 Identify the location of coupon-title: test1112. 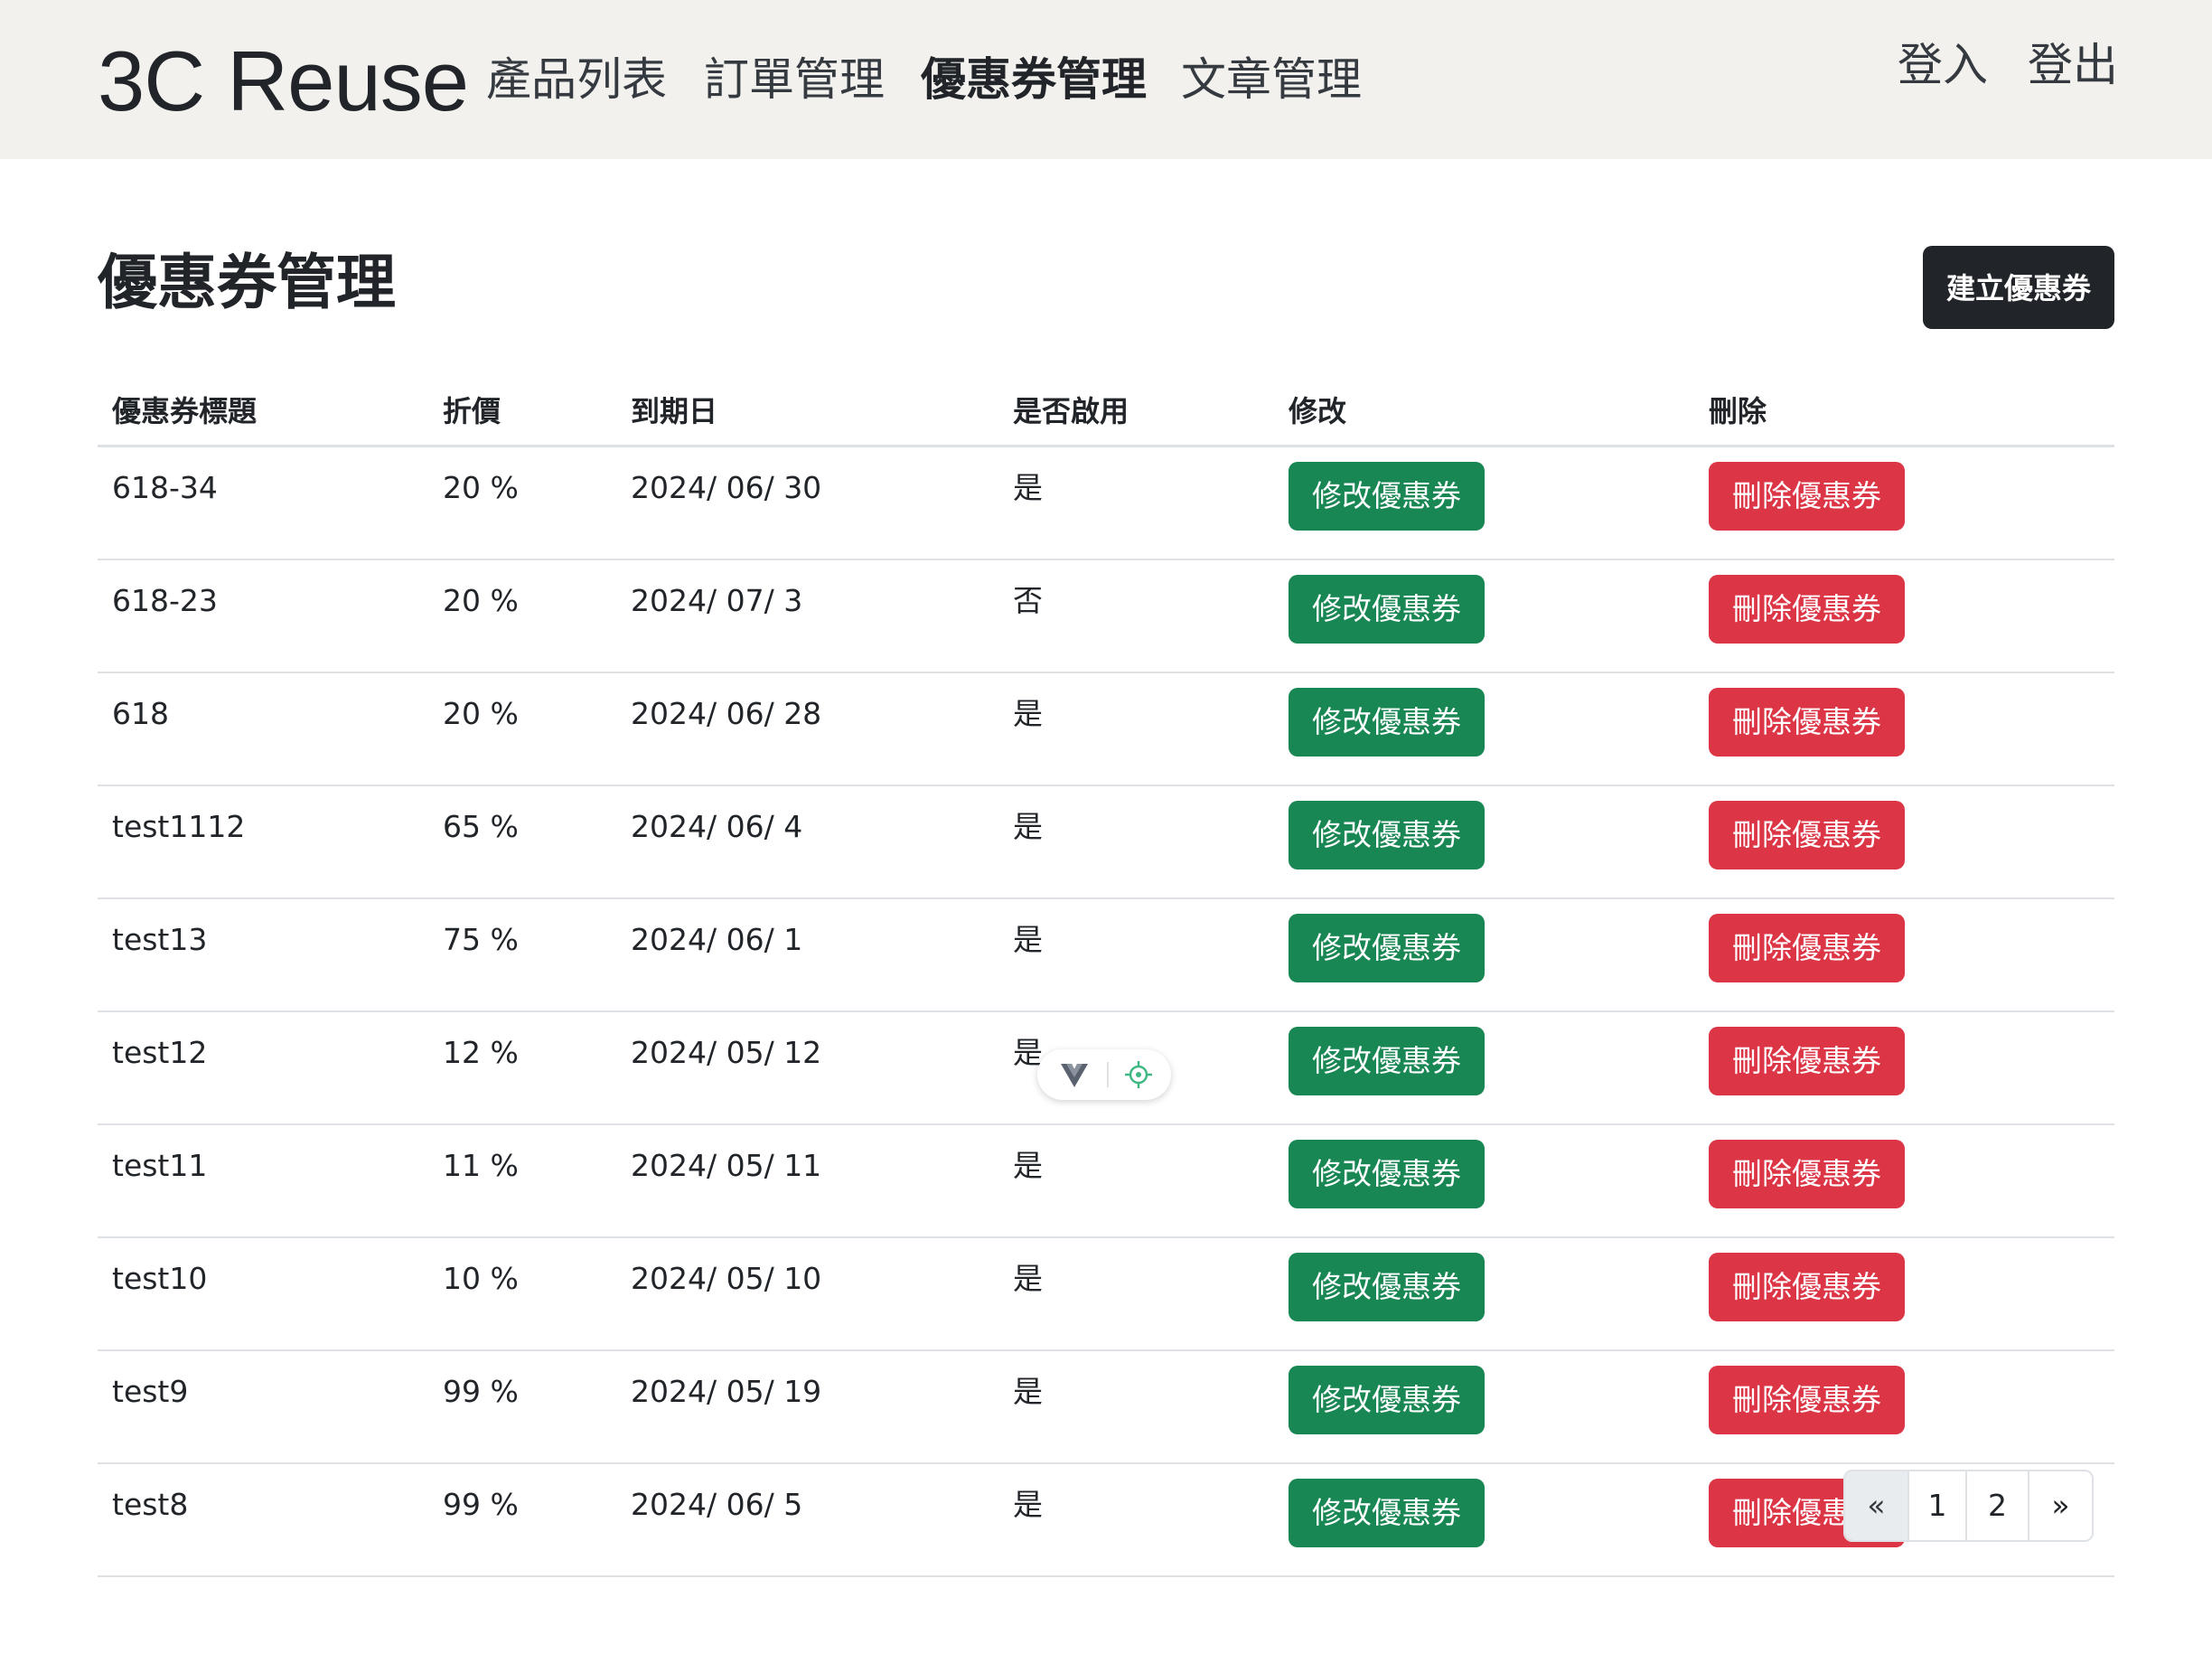
(179, 826).